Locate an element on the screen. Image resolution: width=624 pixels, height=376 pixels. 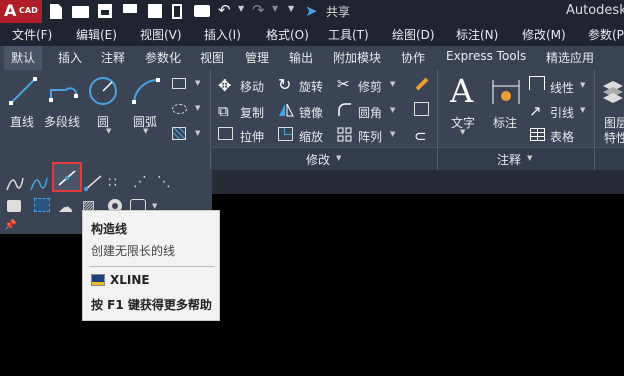
tab-manage: 管理 is located at coordinates (257, 57).